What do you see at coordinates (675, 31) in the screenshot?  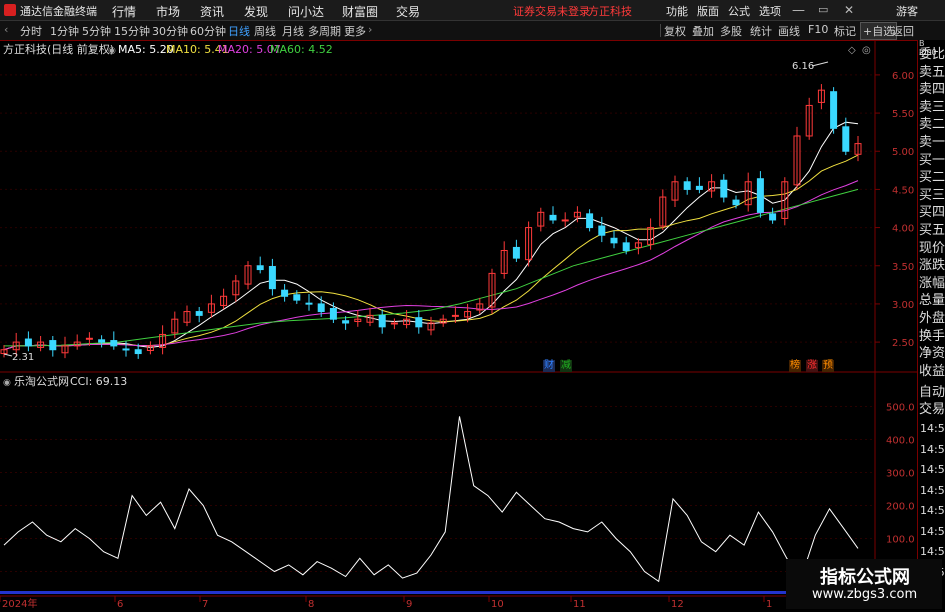 I see `adjust-button: 复权` at bounding box center [675, 31].